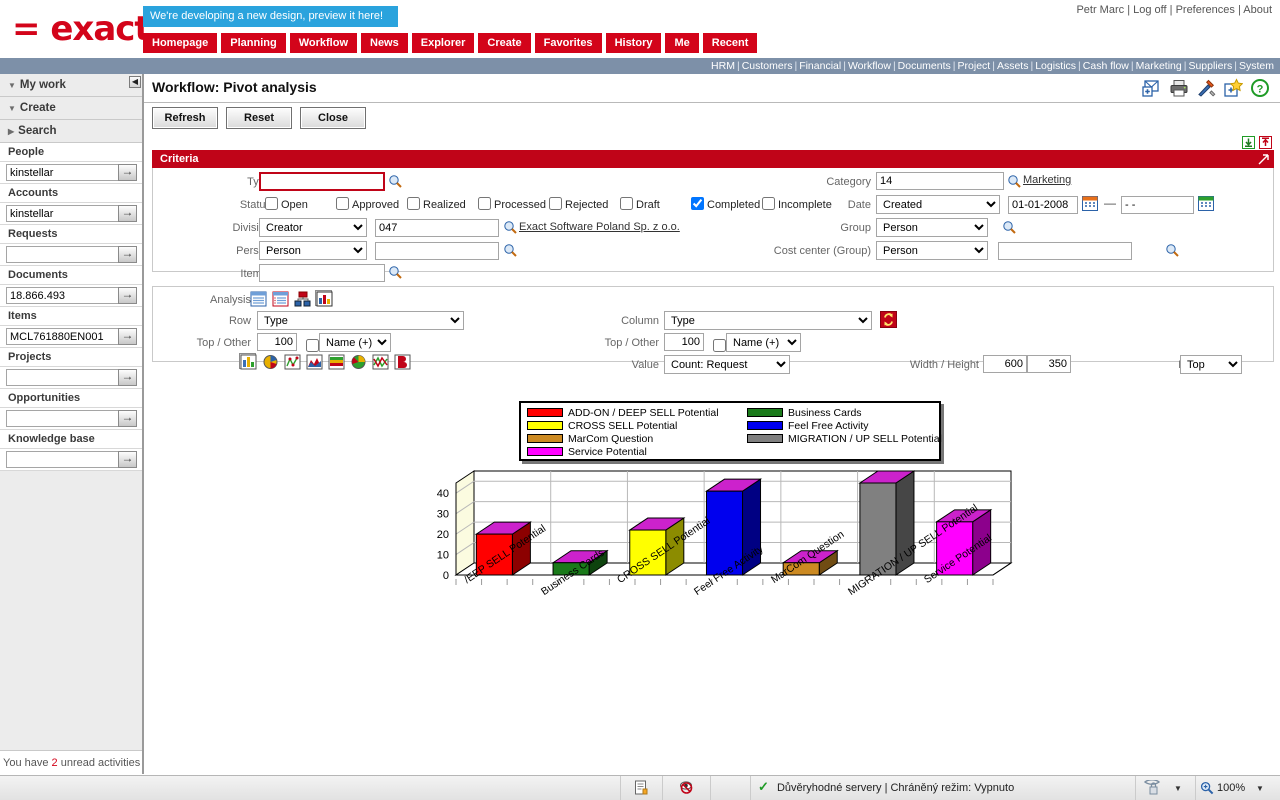 Image resolution: width=1280 pixels, height=800 pixels. Describe the element at coordinates (127, 459) in the screenshot. I see `sidebar-go-button-knowledge-base` at that location.